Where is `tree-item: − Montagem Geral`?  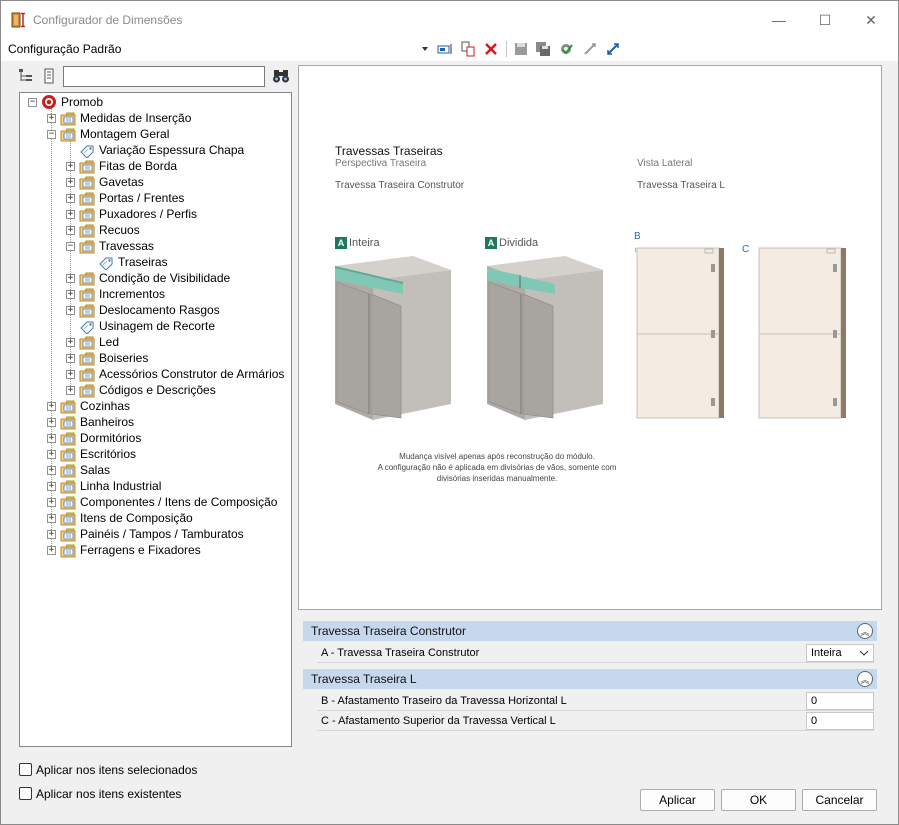 tree-item: − Montagem Geral is located at coordinates (108, 134).